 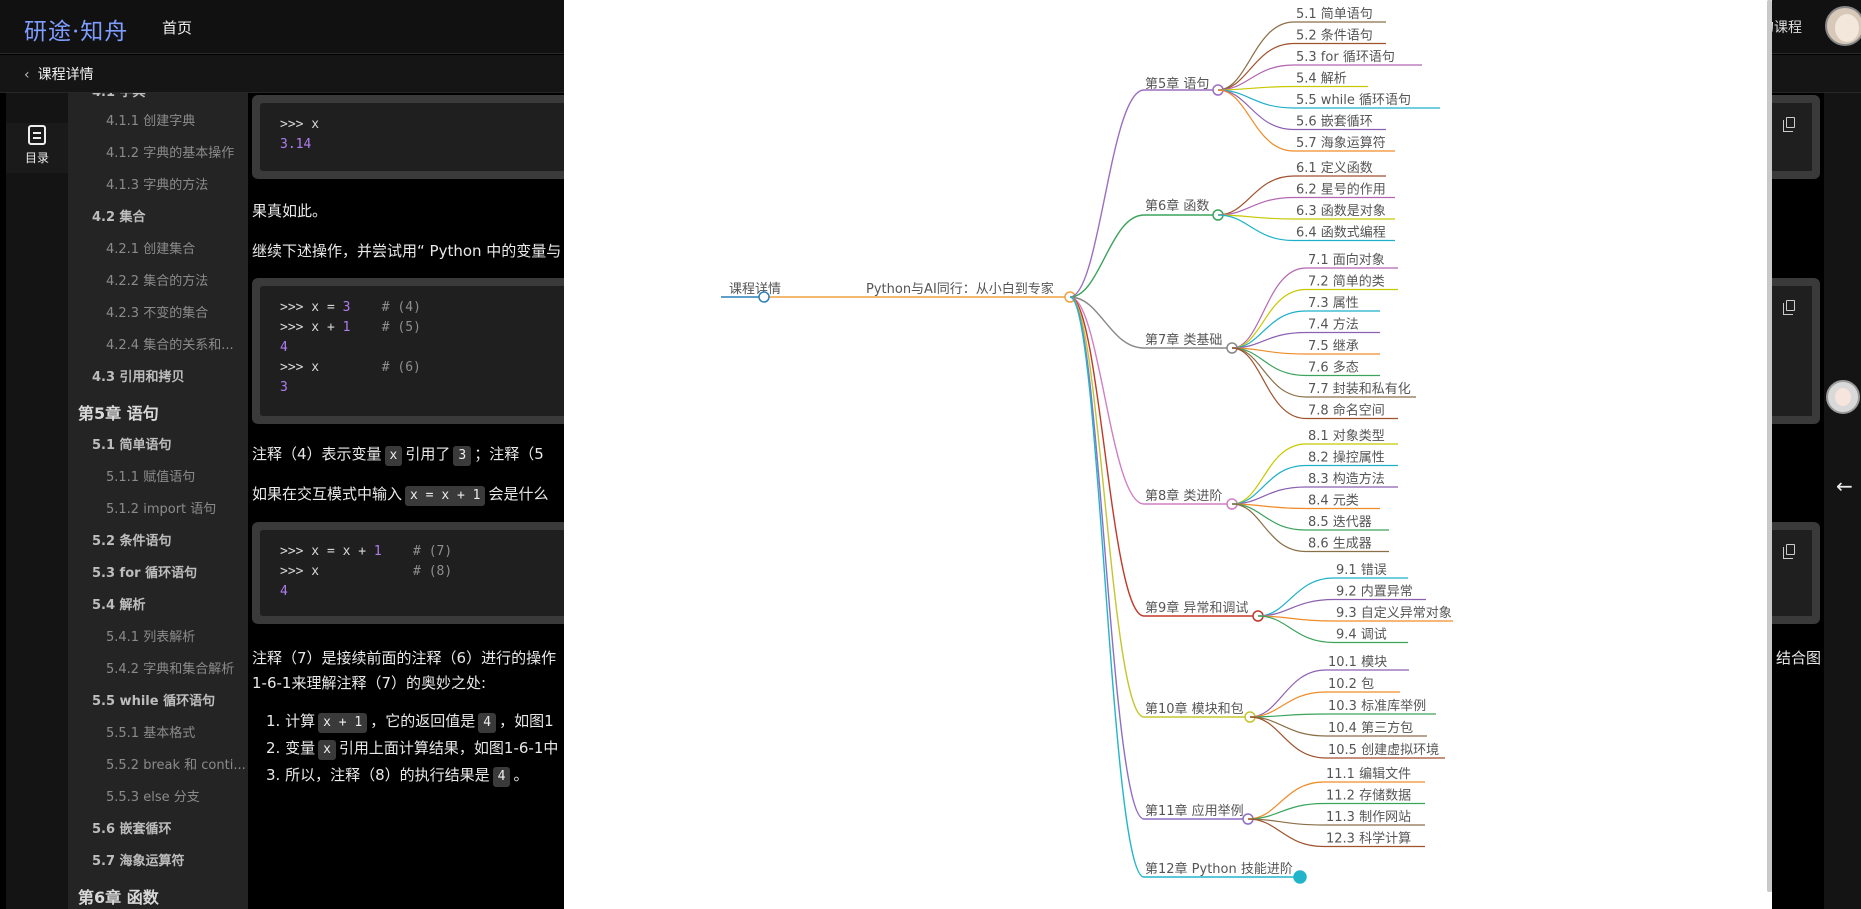 What do you see at coordinates (1346, 479) in the screenshot?
I see `section-label: 8.3 构造方法` at bounding box center [1346, 479].